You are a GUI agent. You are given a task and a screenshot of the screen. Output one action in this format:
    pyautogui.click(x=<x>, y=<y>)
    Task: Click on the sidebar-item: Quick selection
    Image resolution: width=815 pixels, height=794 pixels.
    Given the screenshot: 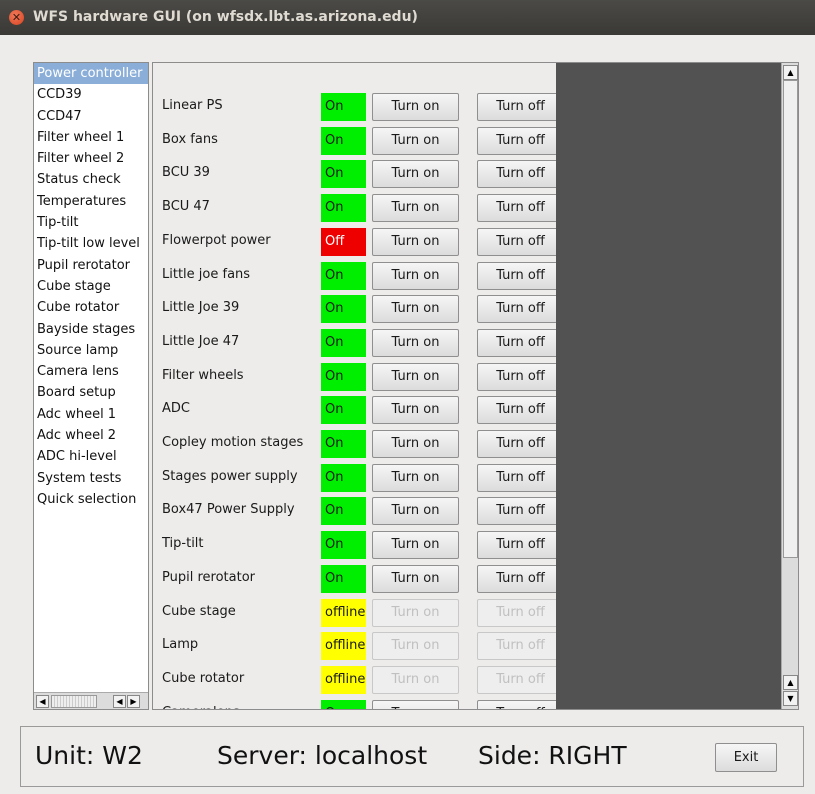 What is the action you would take?
    pyautogui.click(x=91, y=499)
    